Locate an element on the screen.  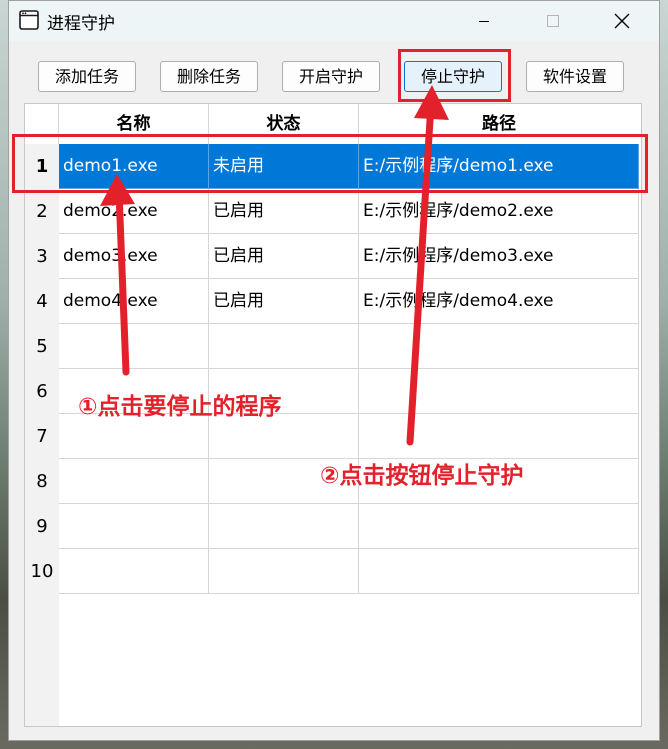
annotation-step-1: ①点击要停止的程序 is located at coordinates (180, 407).